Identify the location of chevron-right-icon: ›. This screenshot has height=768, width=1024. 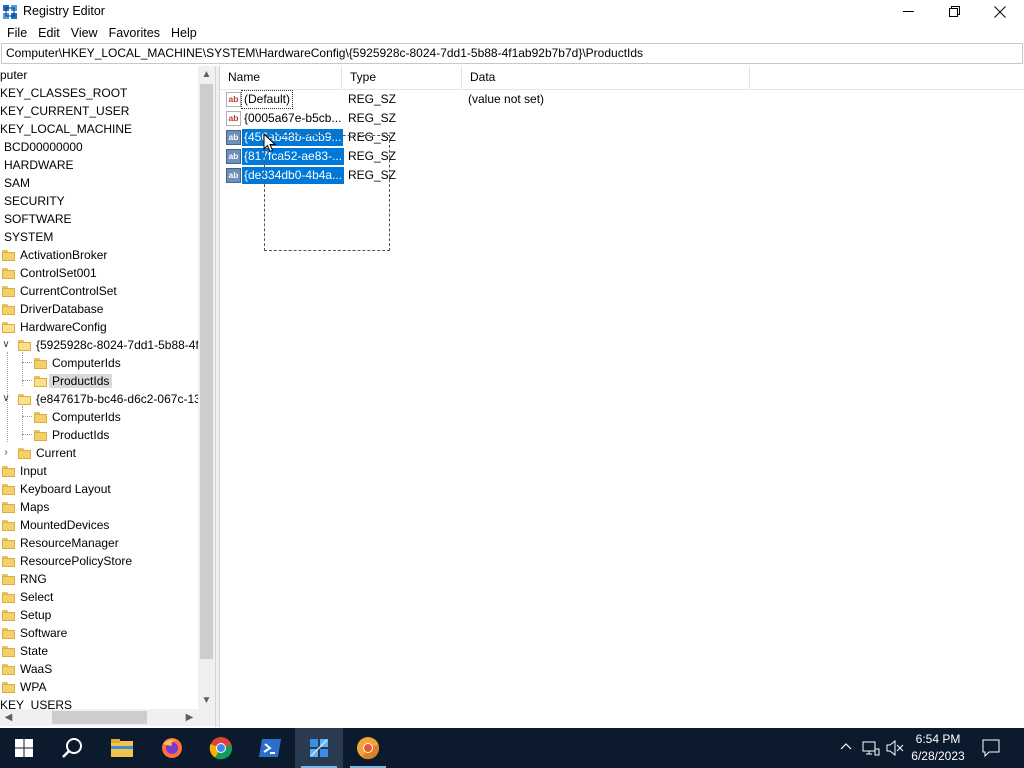
(6, 453).